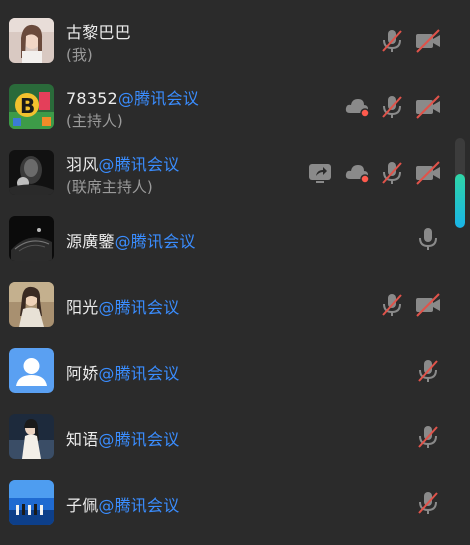  What do you see at coordinates (123, 164) in the screenshot?
I see `participant-name: 羽风@腾讯会议` at bounding box center [123, 164].